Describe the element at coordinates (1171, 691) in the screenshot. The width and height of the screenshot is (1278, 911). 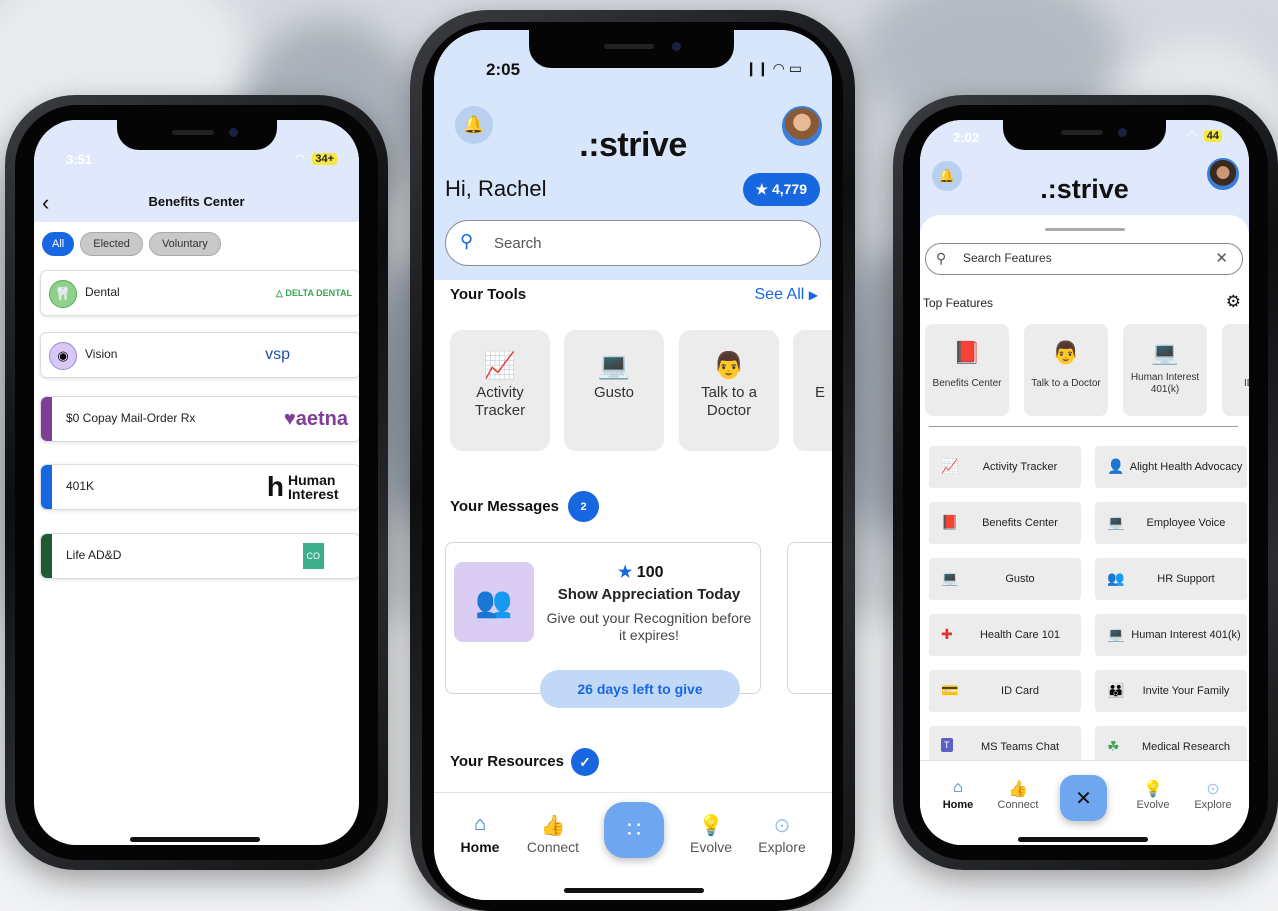
I see `feature-invite-family: 👪 Invite Your Family` at that location.